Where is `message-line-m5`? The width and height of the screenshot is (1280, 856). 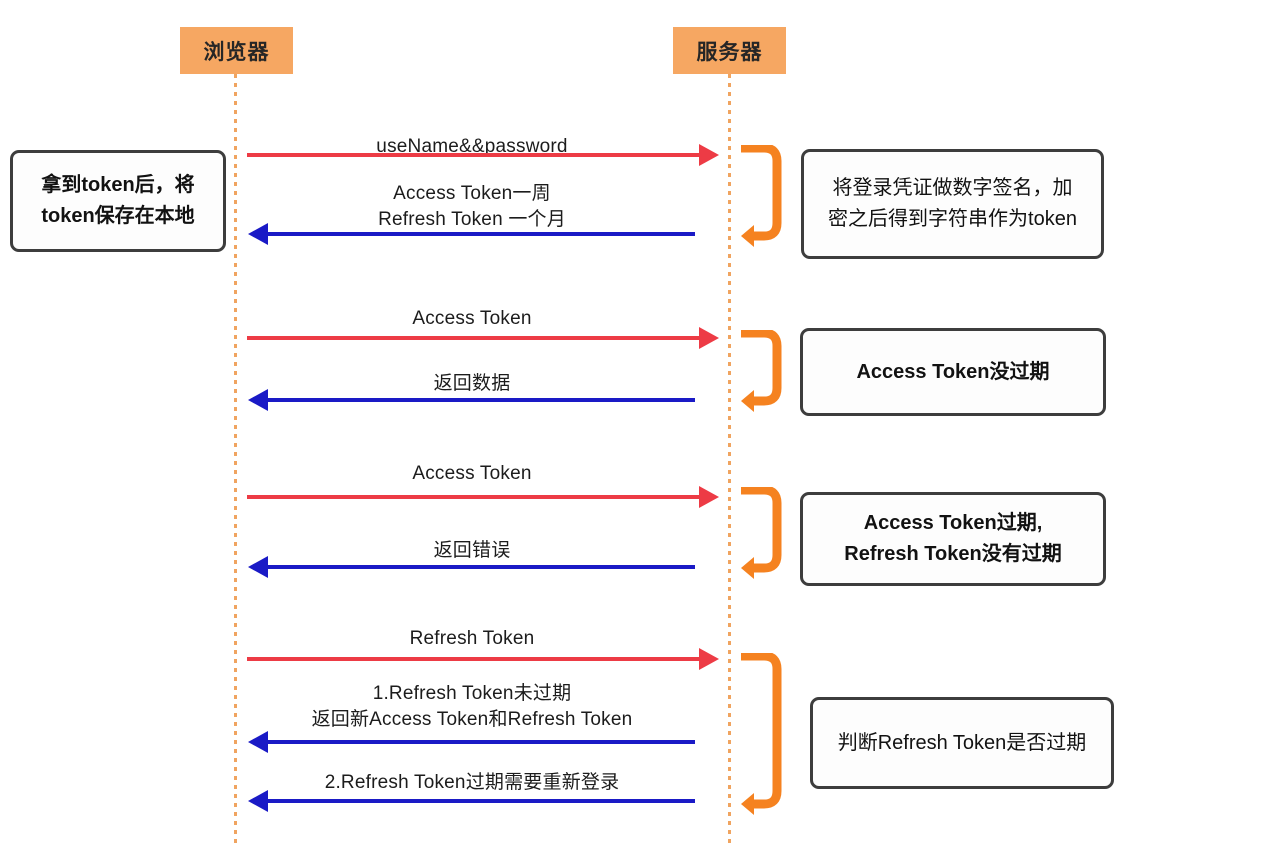 message-line-m5 is located at coordinates (473, 497).